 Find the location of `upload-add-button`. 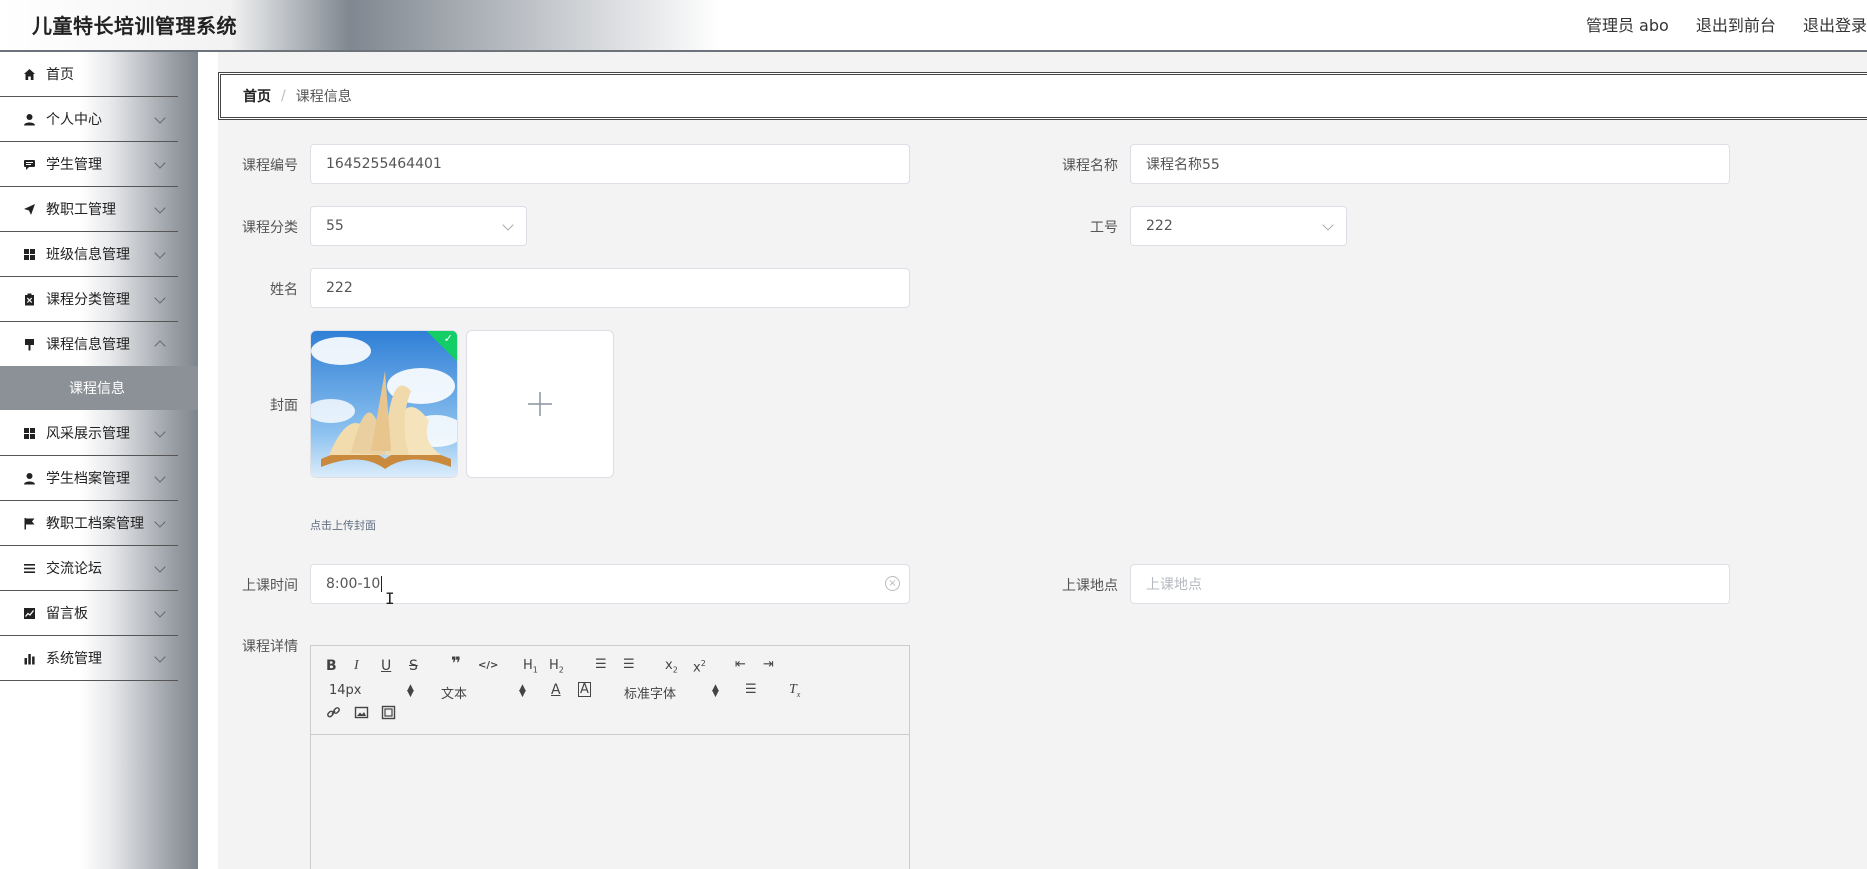

upload-add-button is located at coordinates (540, 404).